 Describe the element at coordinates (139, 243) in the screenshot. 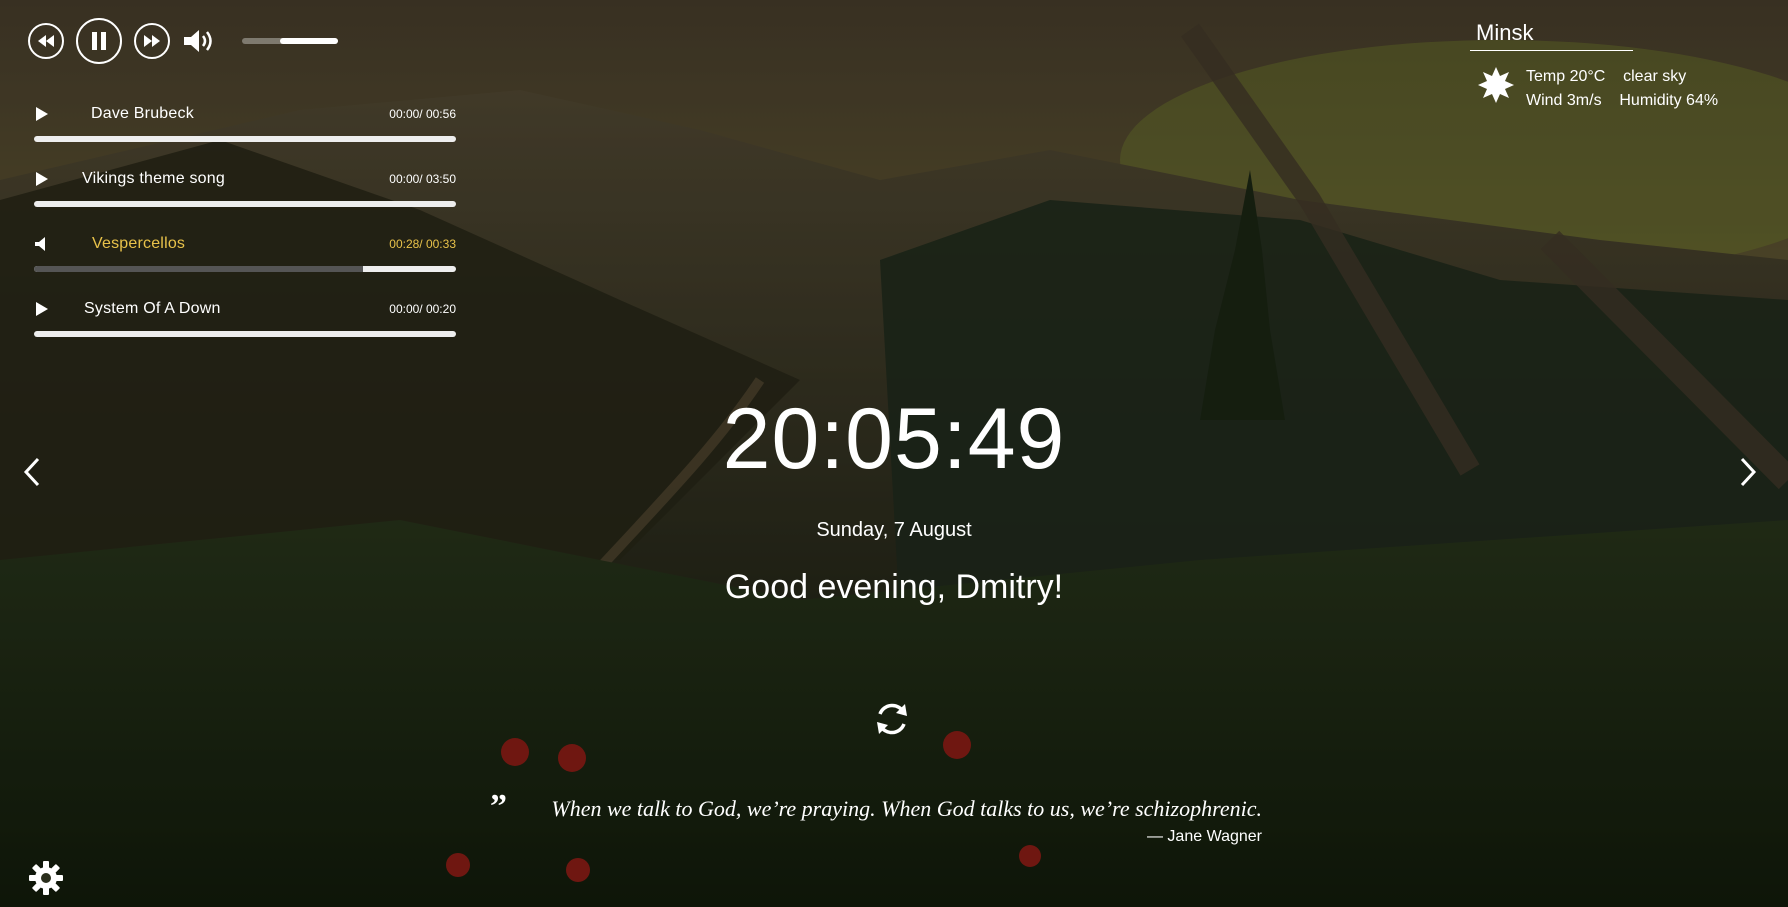

I see `track-title: Vespercellos` at that location.